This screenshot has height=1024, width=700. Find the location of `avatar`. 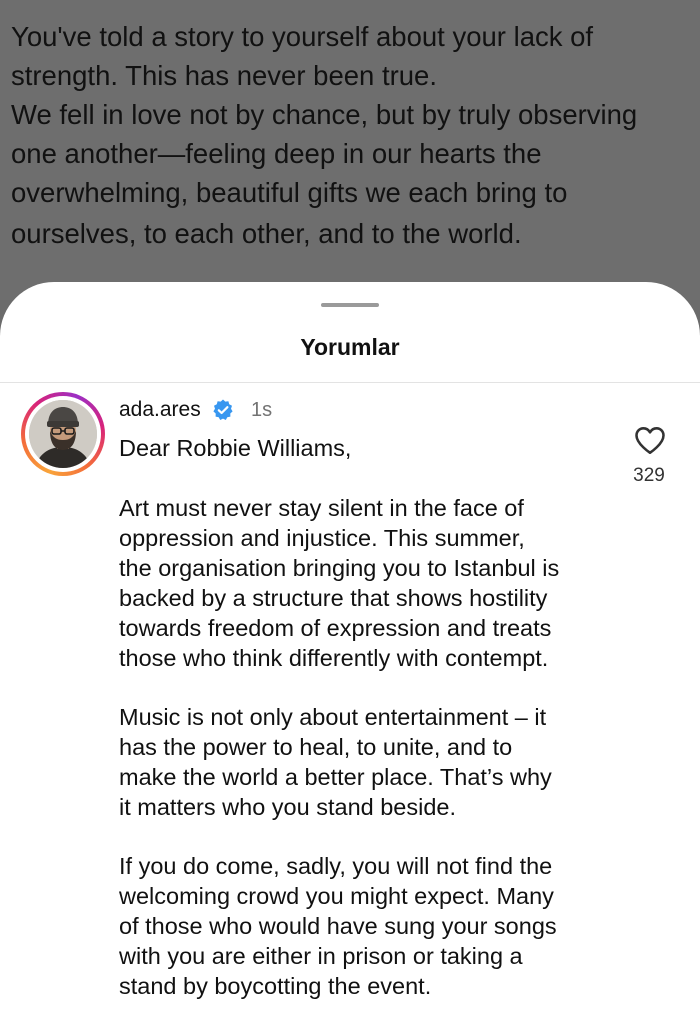

avatar is located at coordinates (63, 434).